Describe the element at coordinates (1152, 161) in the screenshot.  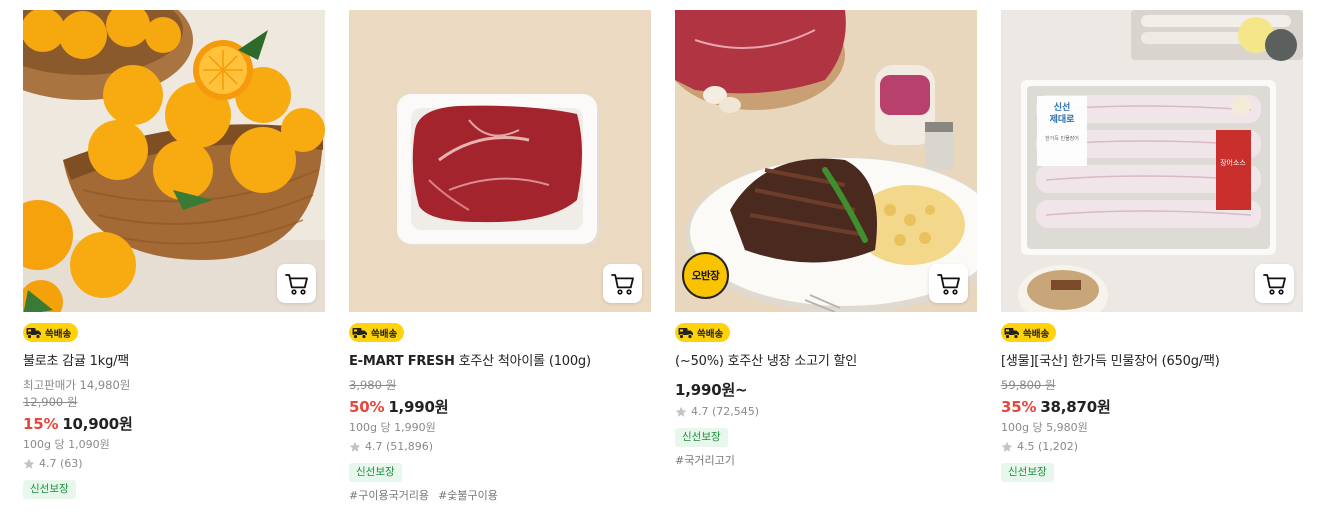
I see `product-image: 신선 제대로 한가득 민물장어 장어소스` at that location.